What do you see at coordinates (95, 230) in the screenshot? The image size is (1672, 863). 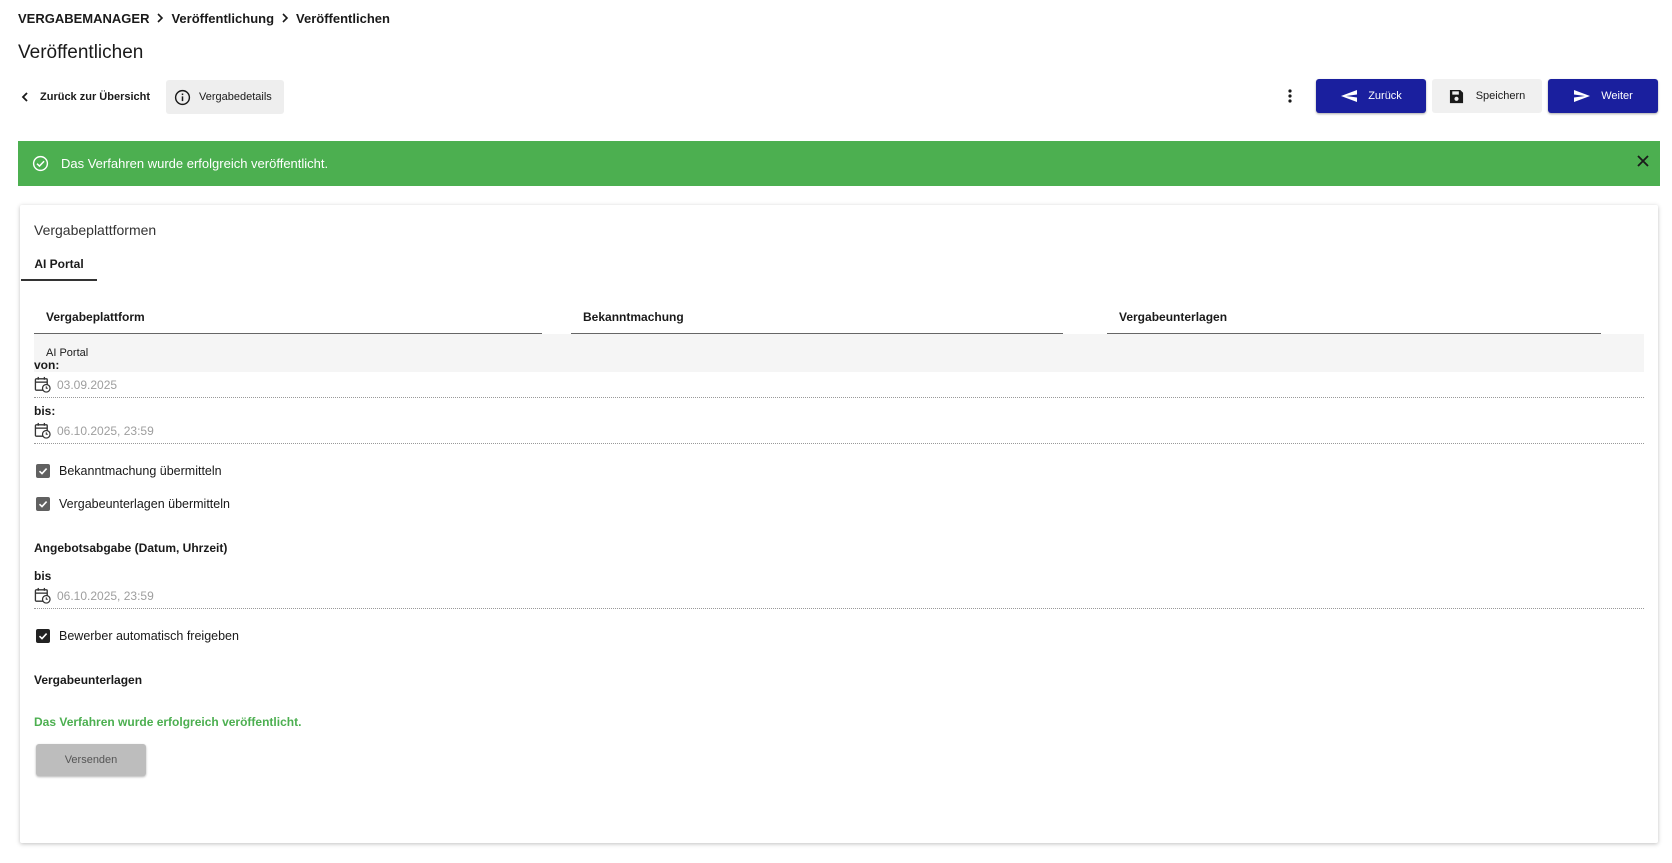 I see `card-title: Vergabeplattformen` at bounding box center [95, 230].